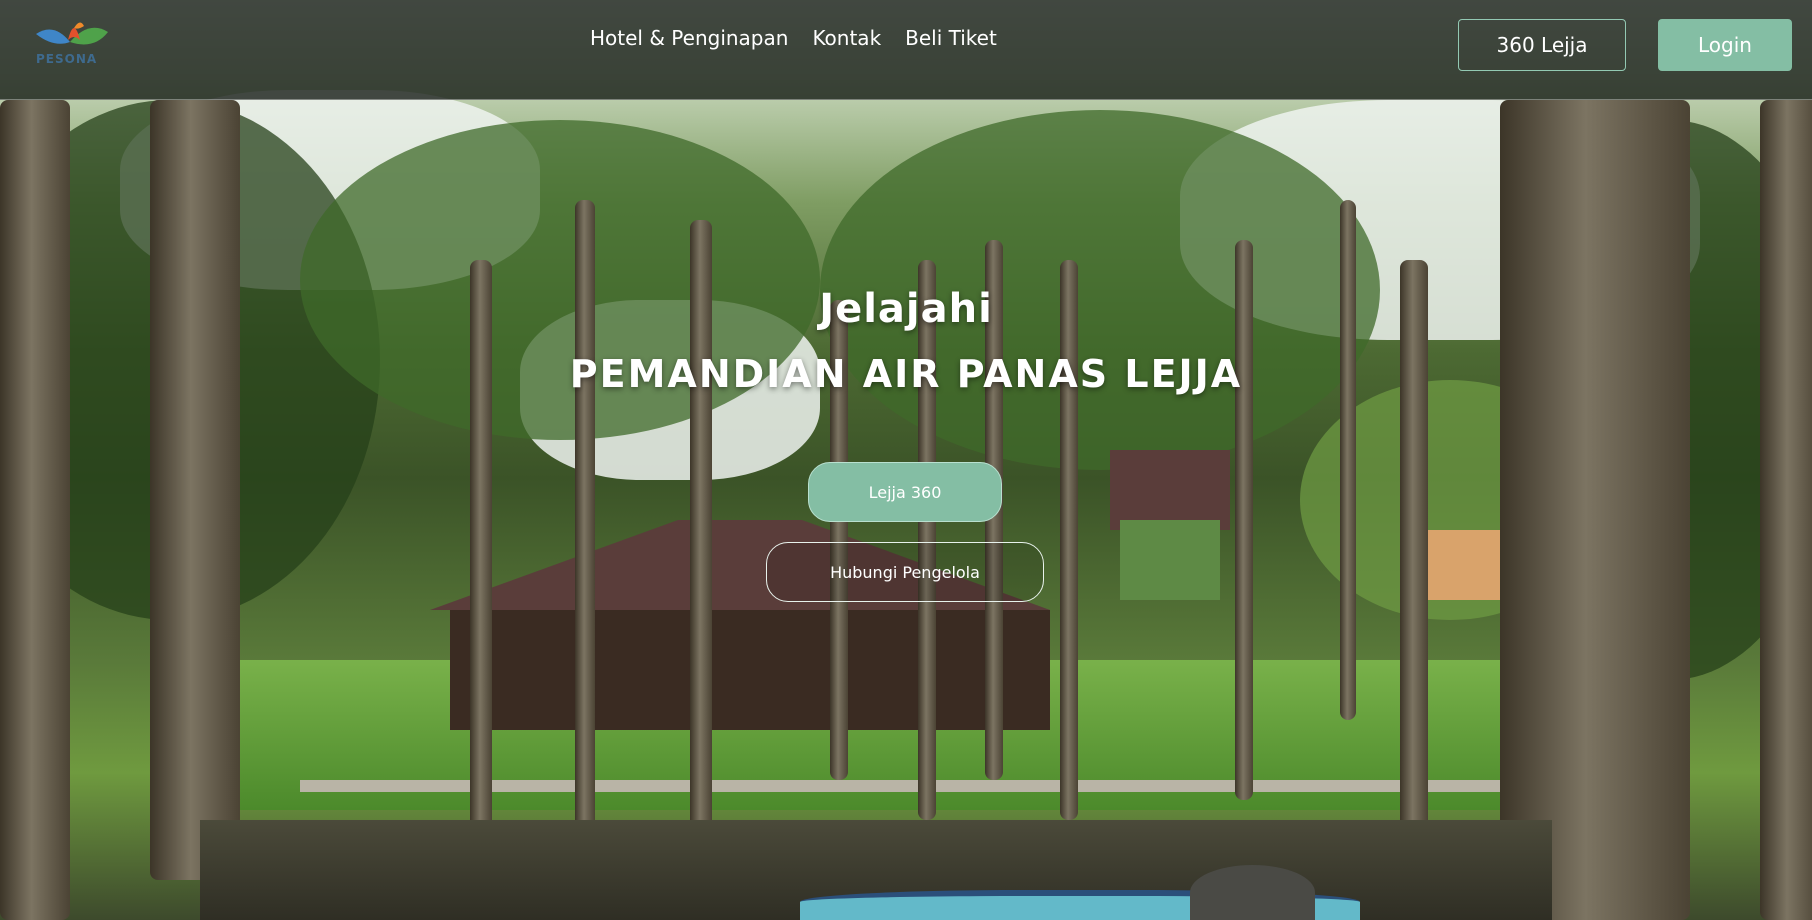  I want to click on lejja-360-button: Lejja 360, so click(905, 492).